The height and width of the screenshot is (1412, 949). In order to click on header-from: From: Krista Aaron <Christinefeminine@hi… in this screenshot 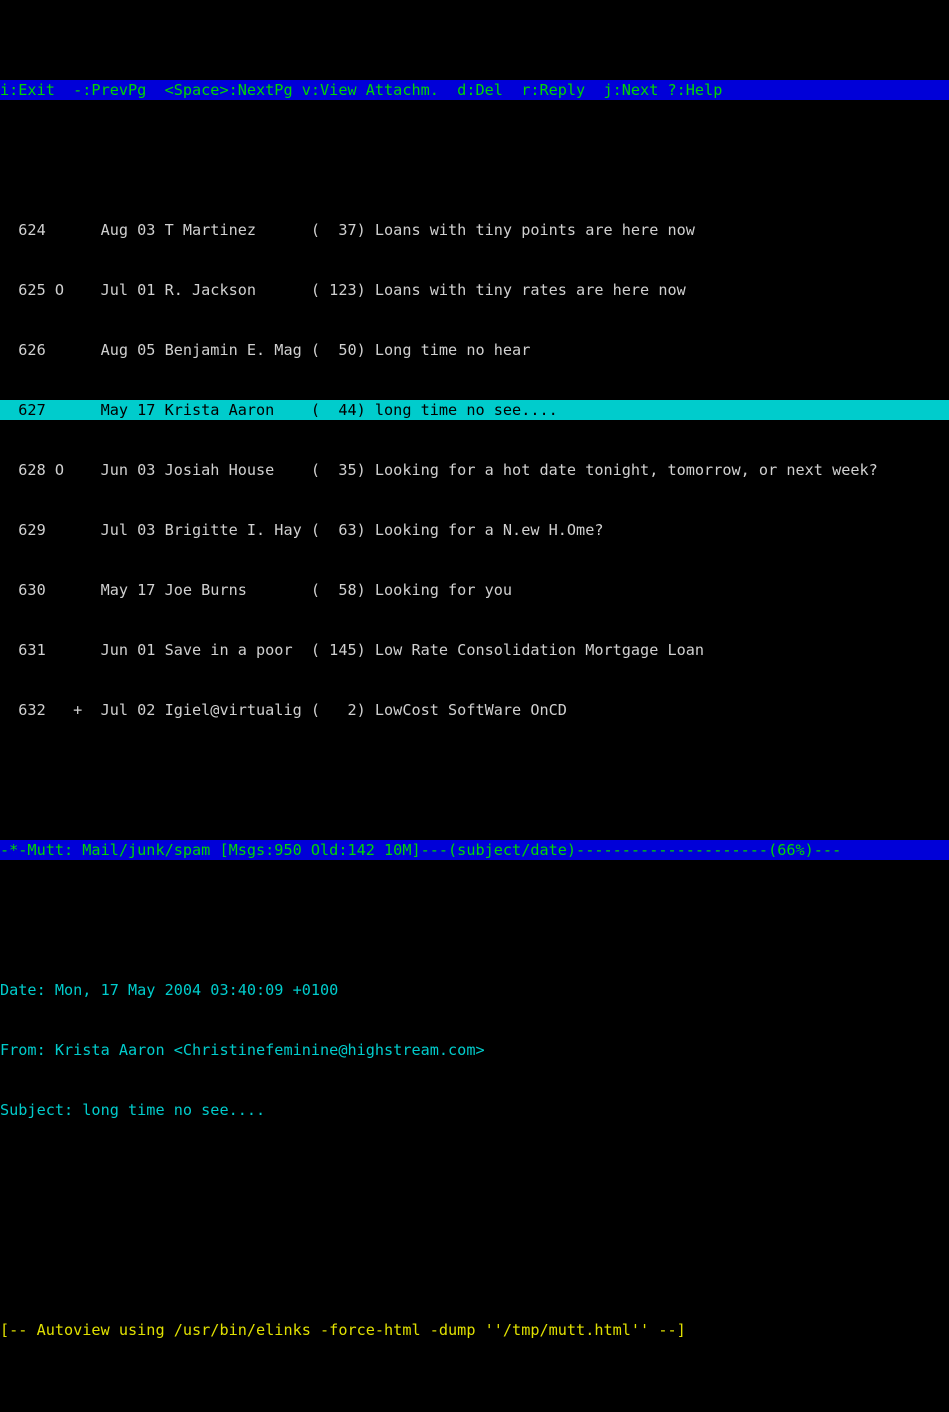, I will do `click(242, 1050)`.